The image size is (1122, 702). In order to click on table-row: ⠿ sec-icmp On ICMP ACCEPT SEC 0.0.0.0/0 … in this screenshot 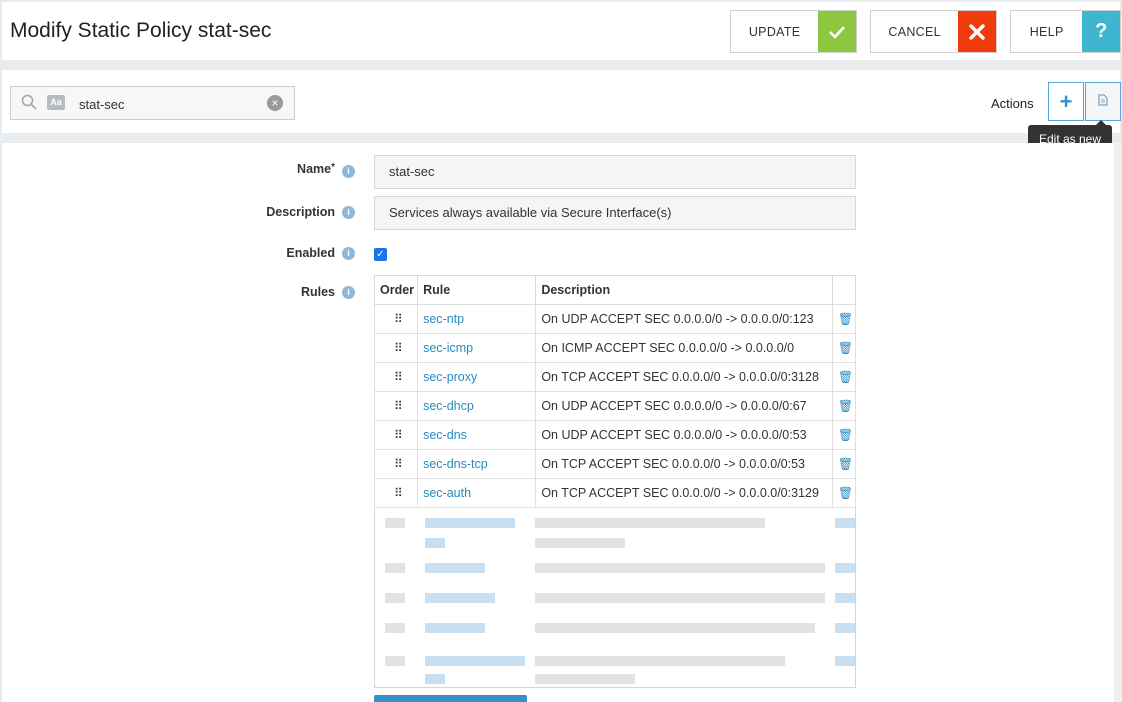, I will do `click(615, 348)`.